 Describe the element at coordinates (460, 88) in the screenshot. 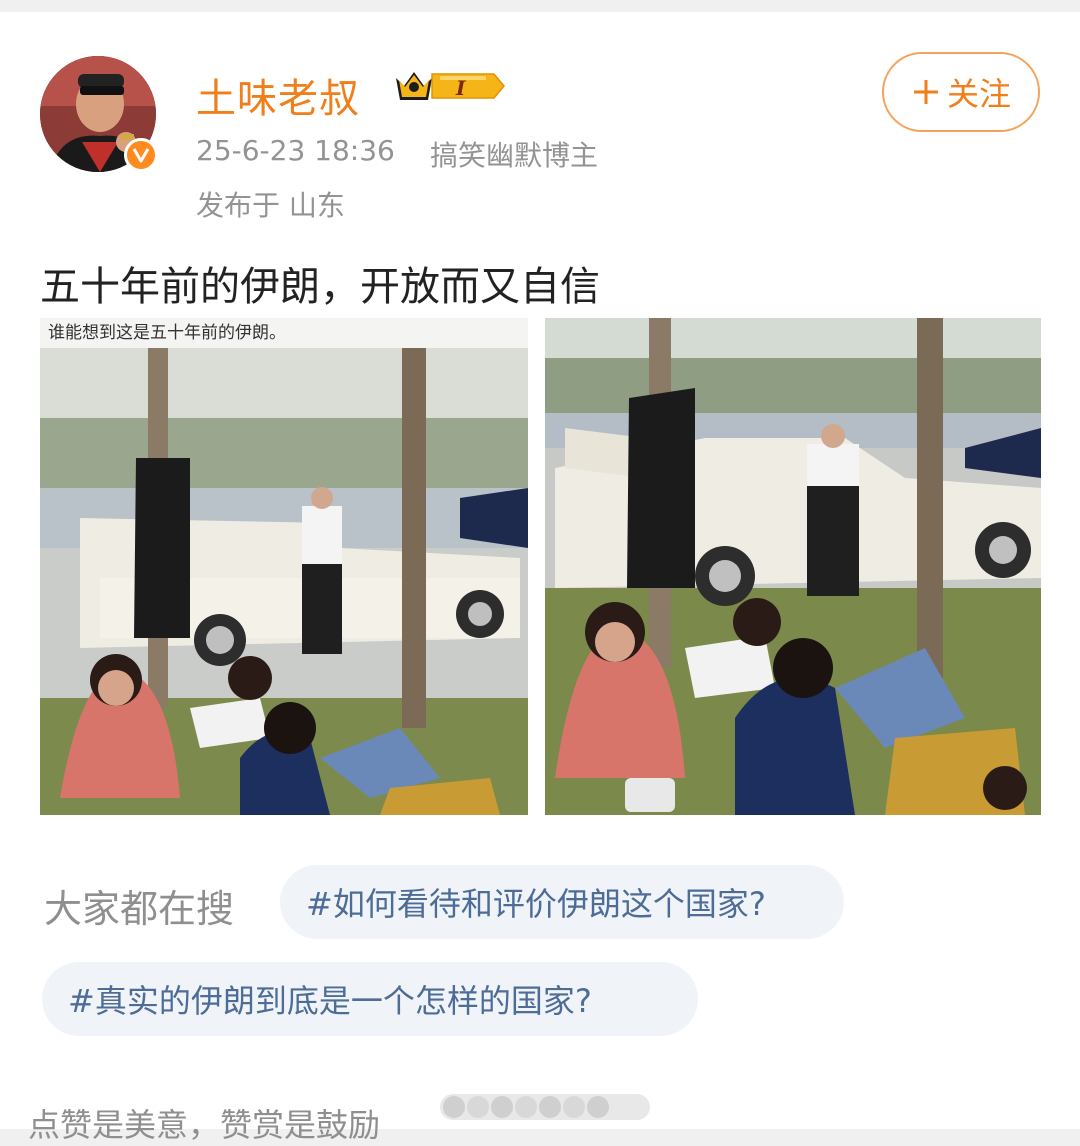

I see `level-badge-text: I` at that location.